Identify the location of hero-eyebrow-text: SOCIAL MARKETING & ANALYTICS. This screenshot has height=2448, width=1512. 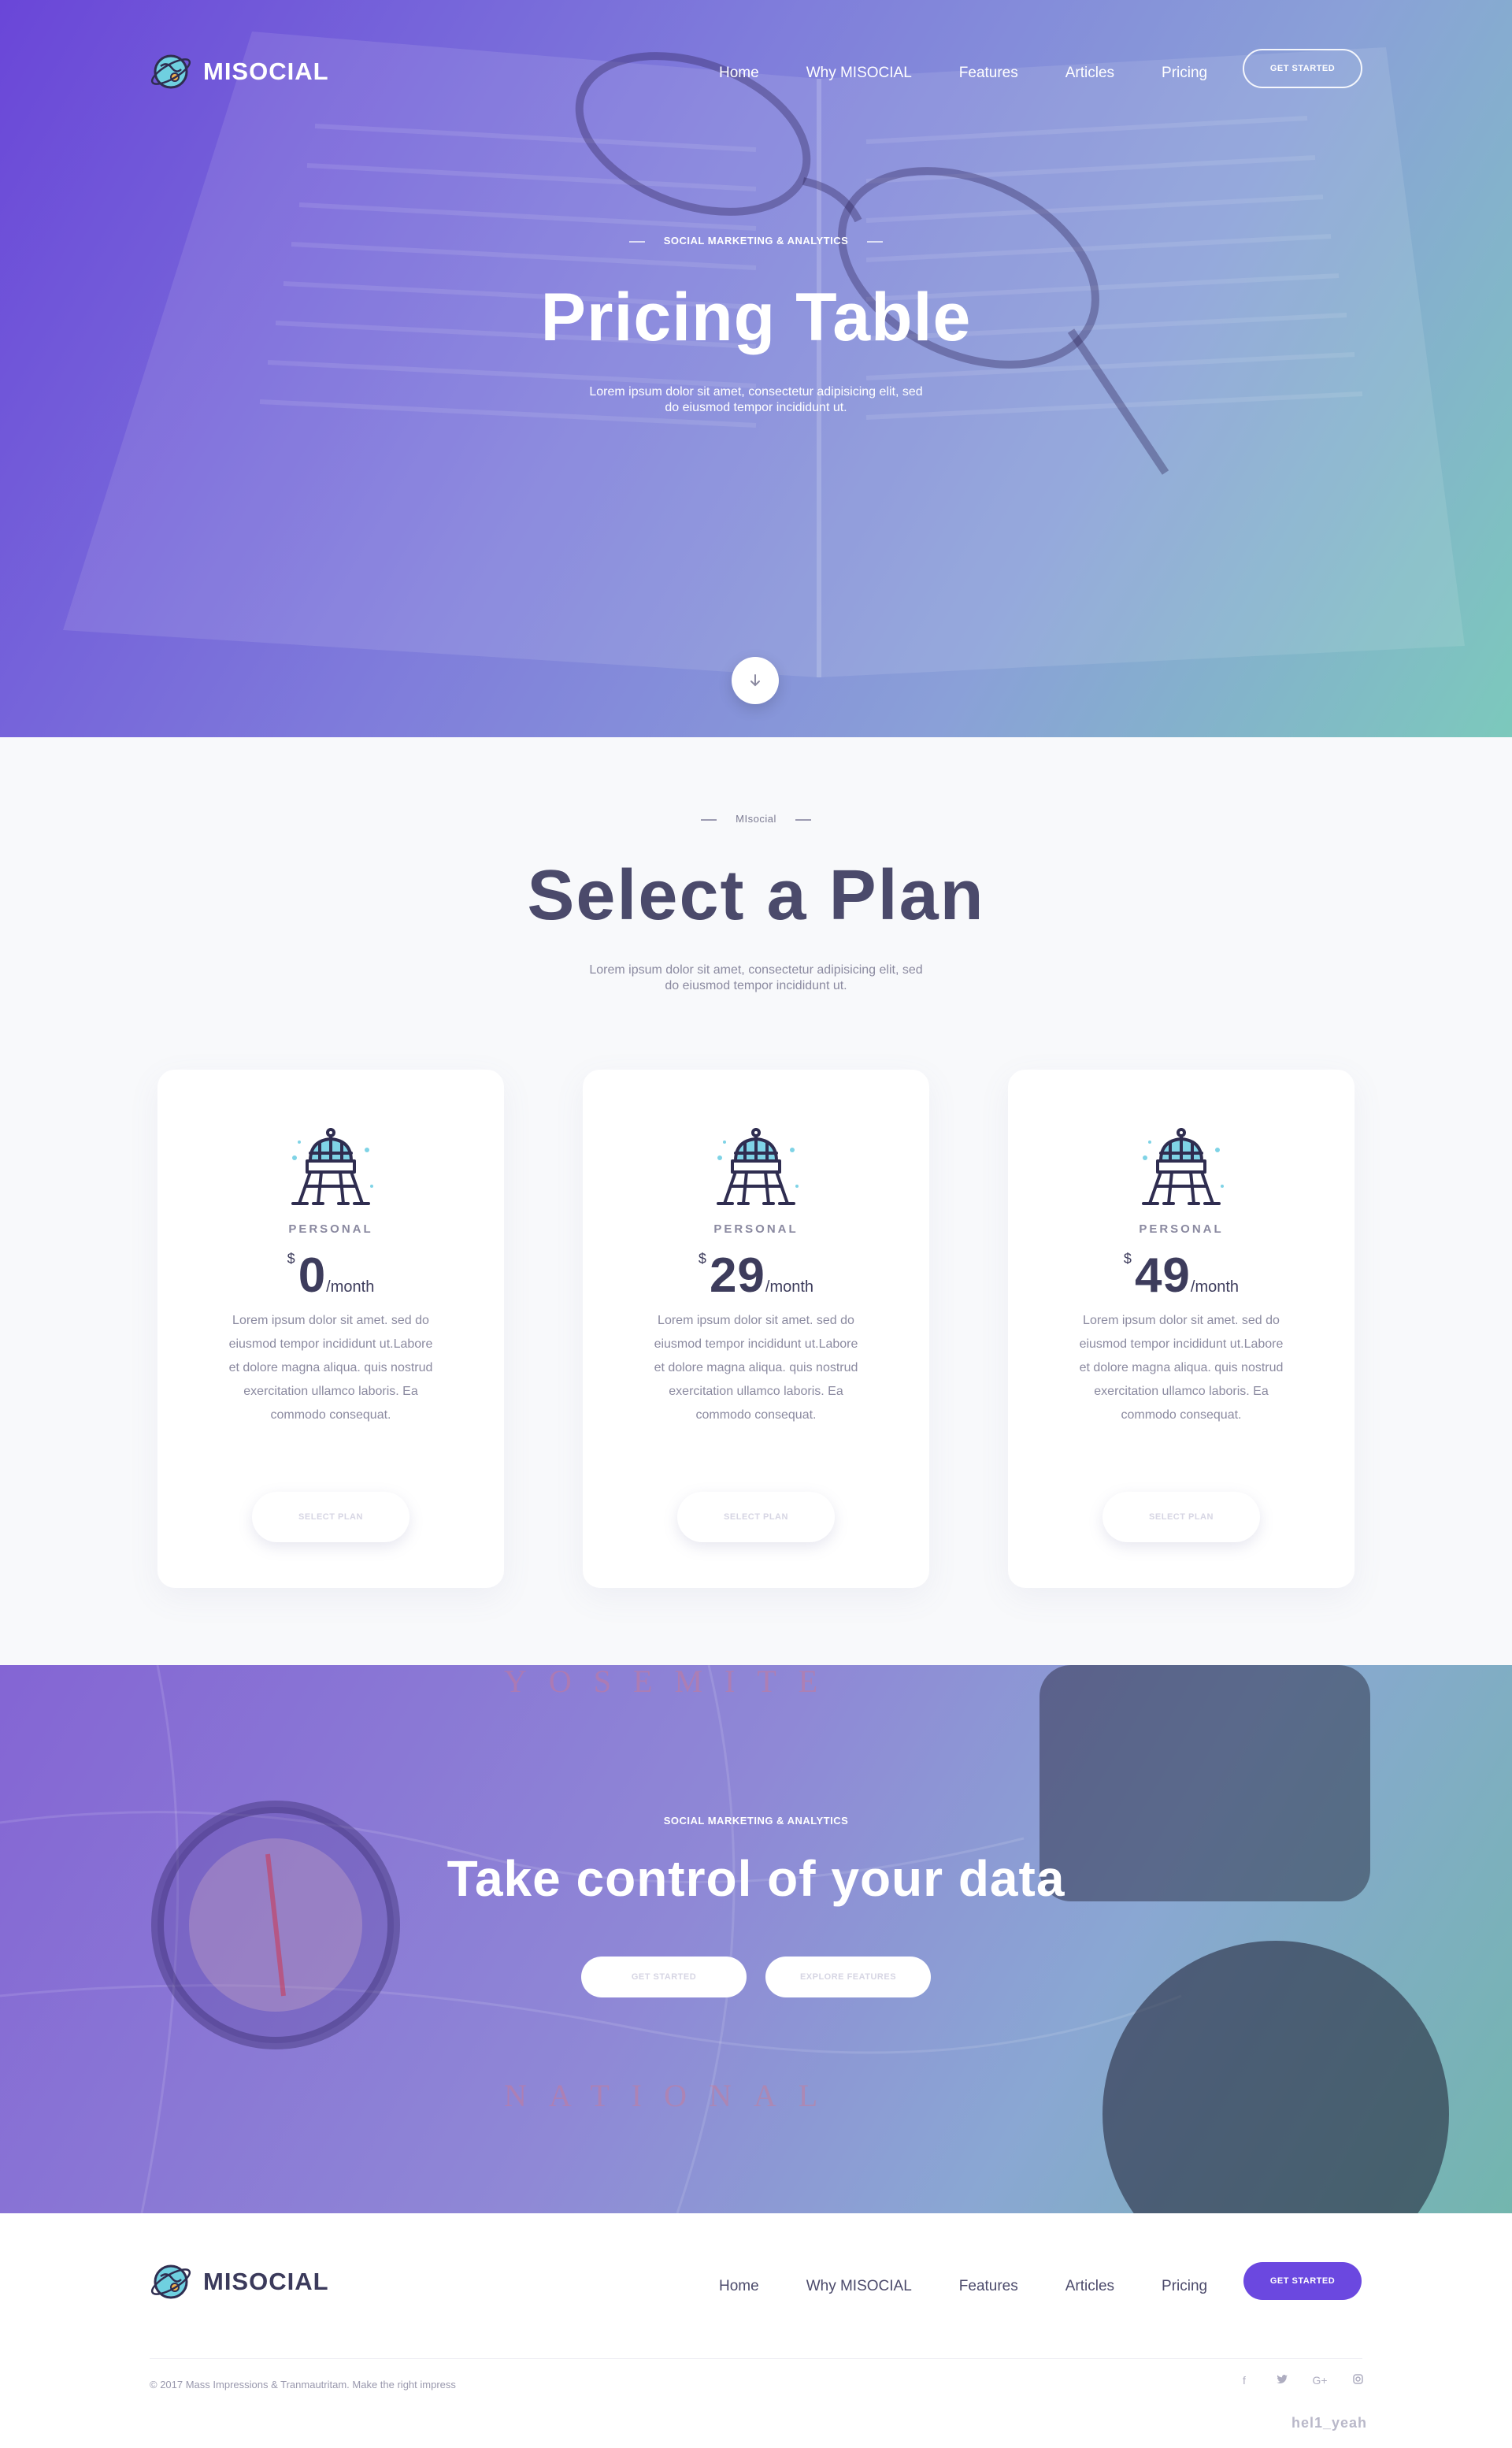
(756, 241).